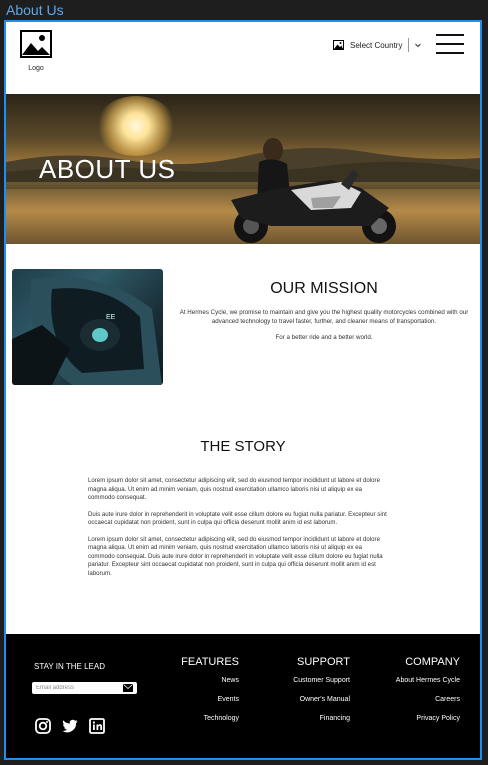 The width and height of the screenshot is (488, 765). What do you see at coordinates (415, 699) in the screenshot?
I see `footer-link-careers: Careers` at bounding box center [415, 699].